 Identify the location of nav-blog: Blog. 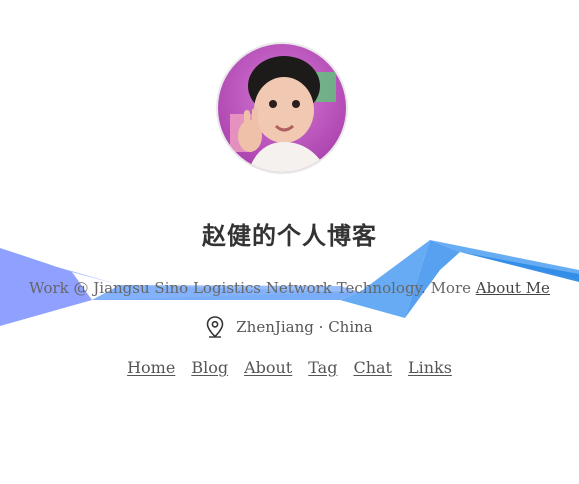
(209, 367).